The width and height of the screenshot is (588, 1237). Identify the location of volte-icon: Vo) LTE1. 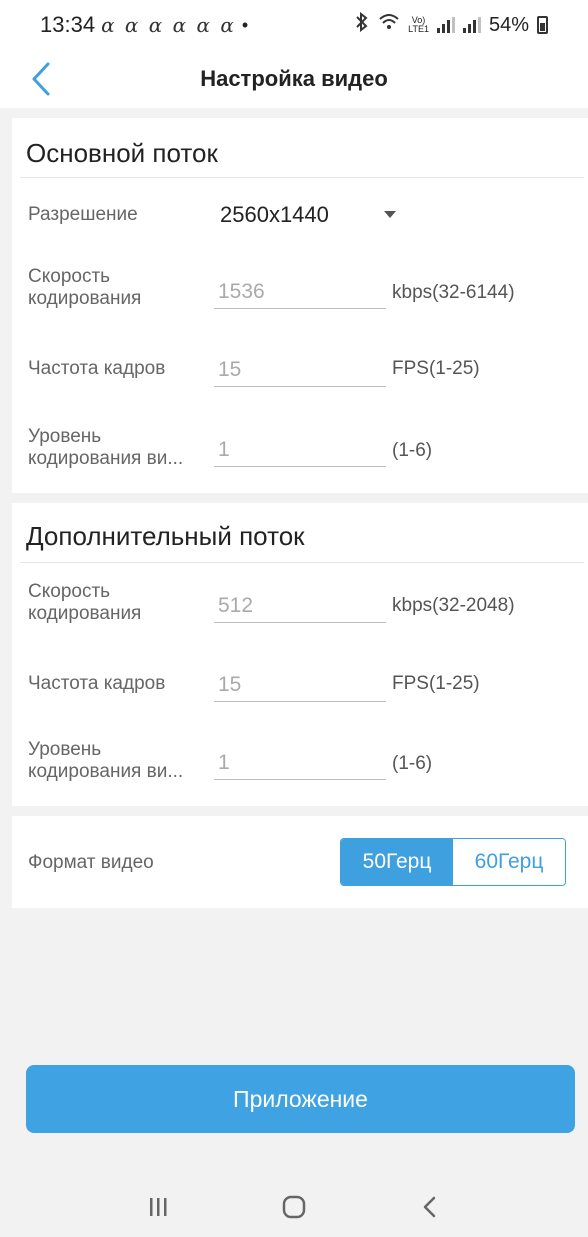
(418, 25).